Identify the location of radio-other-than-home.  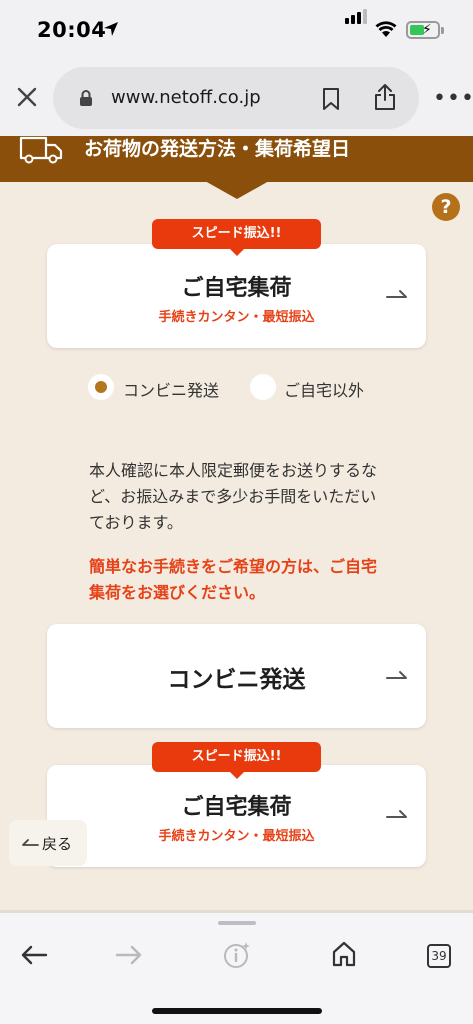
(263, 387).